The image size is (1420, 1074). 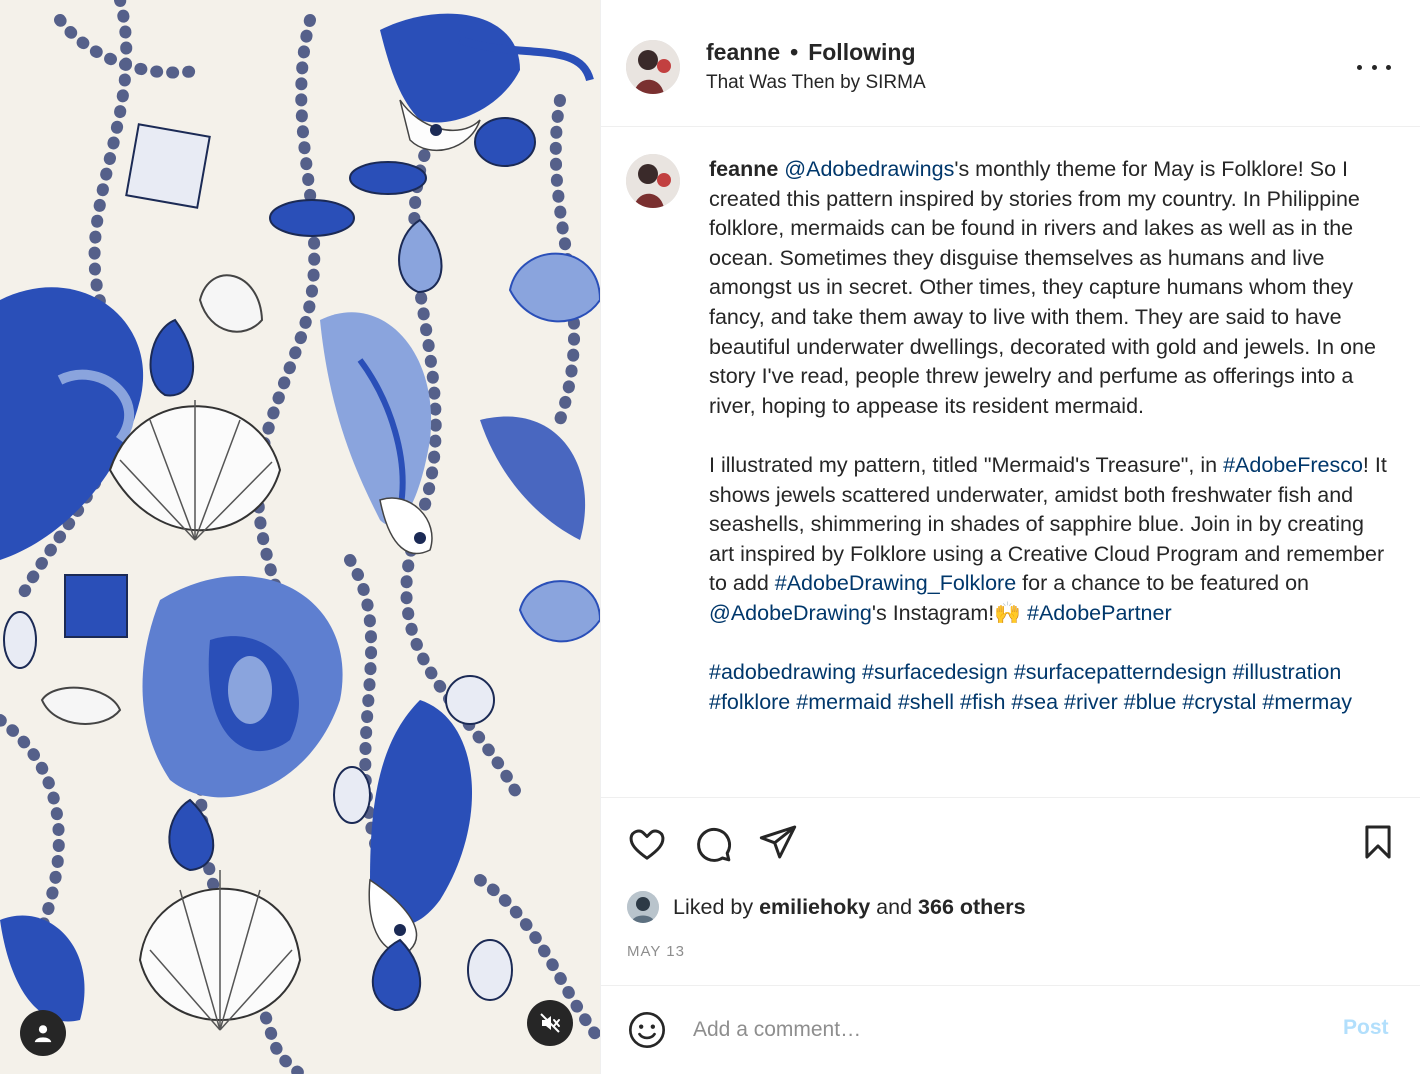 I want to click on header-user-line: feanne • Following, so click(x=811, y=52).